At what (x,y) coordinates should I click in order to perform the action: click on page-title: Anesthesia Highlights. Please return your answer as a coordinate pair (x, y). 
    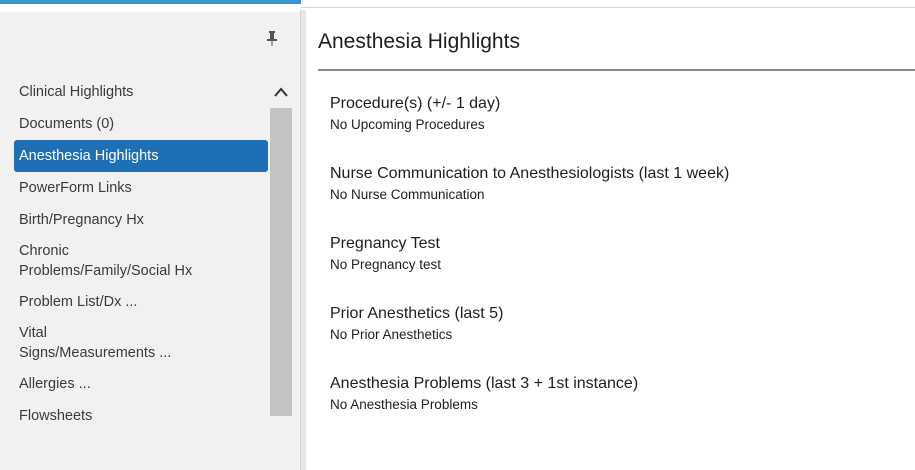
    Looking at the image, I should click on (419, 41).